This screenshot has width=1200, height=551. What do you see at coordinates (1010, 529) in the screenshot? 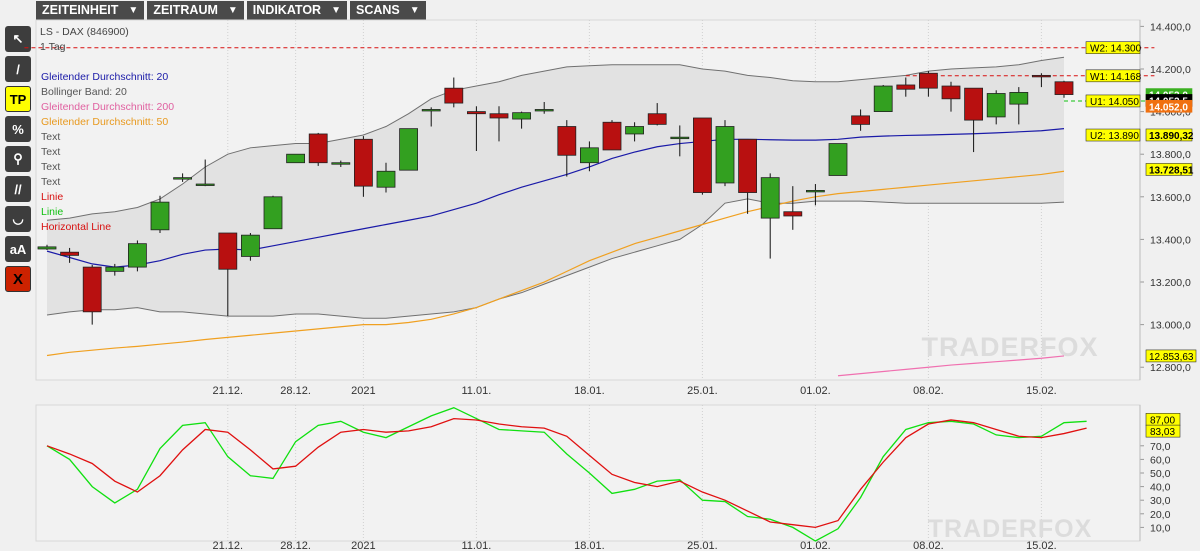
I see `osc-watermark-text: TRADERFOX` at bounding box center [1010, 529].